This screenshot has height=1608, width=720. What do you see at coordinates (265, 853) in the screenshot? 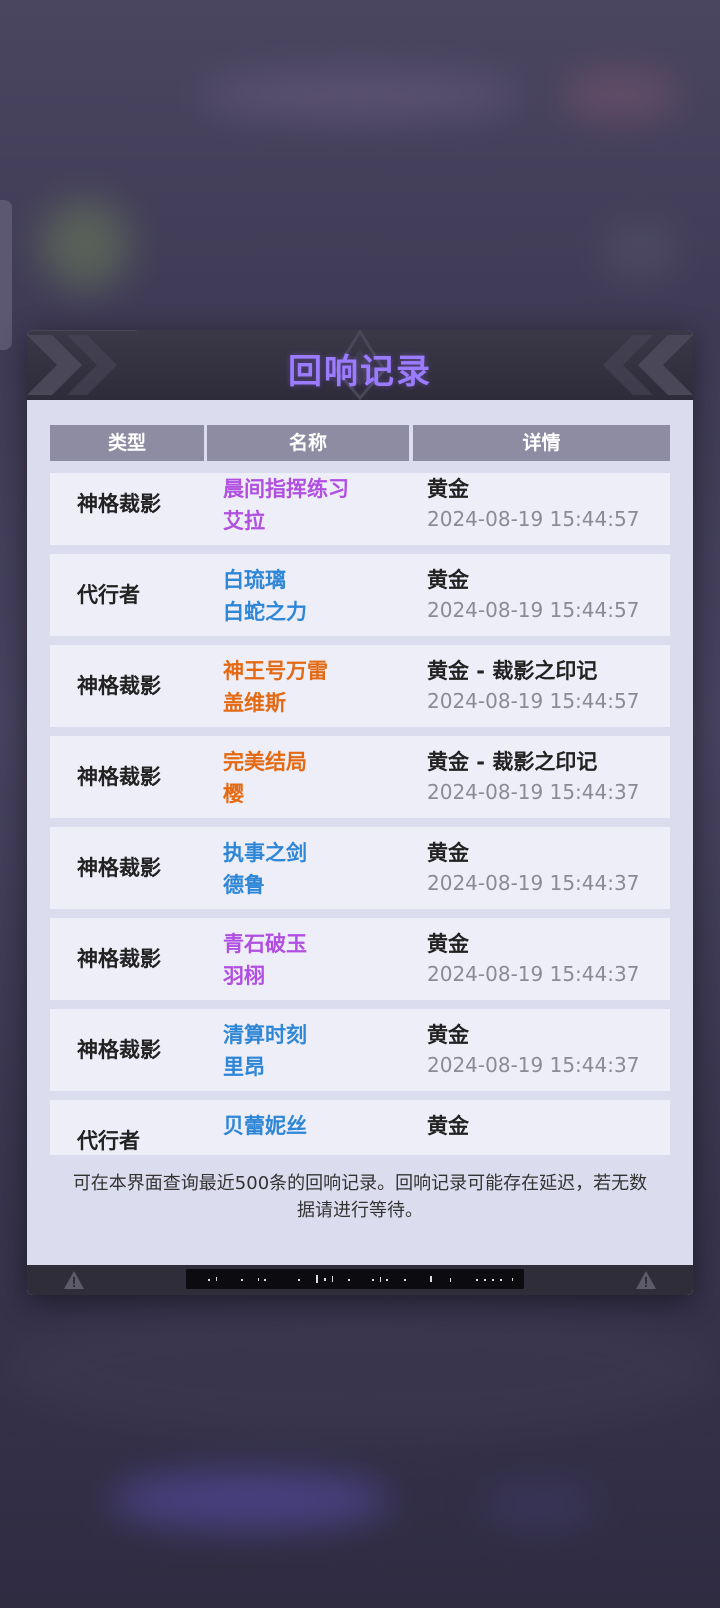
I see `record-name-primary: 执事之剑` at bounding box center [265, 853].